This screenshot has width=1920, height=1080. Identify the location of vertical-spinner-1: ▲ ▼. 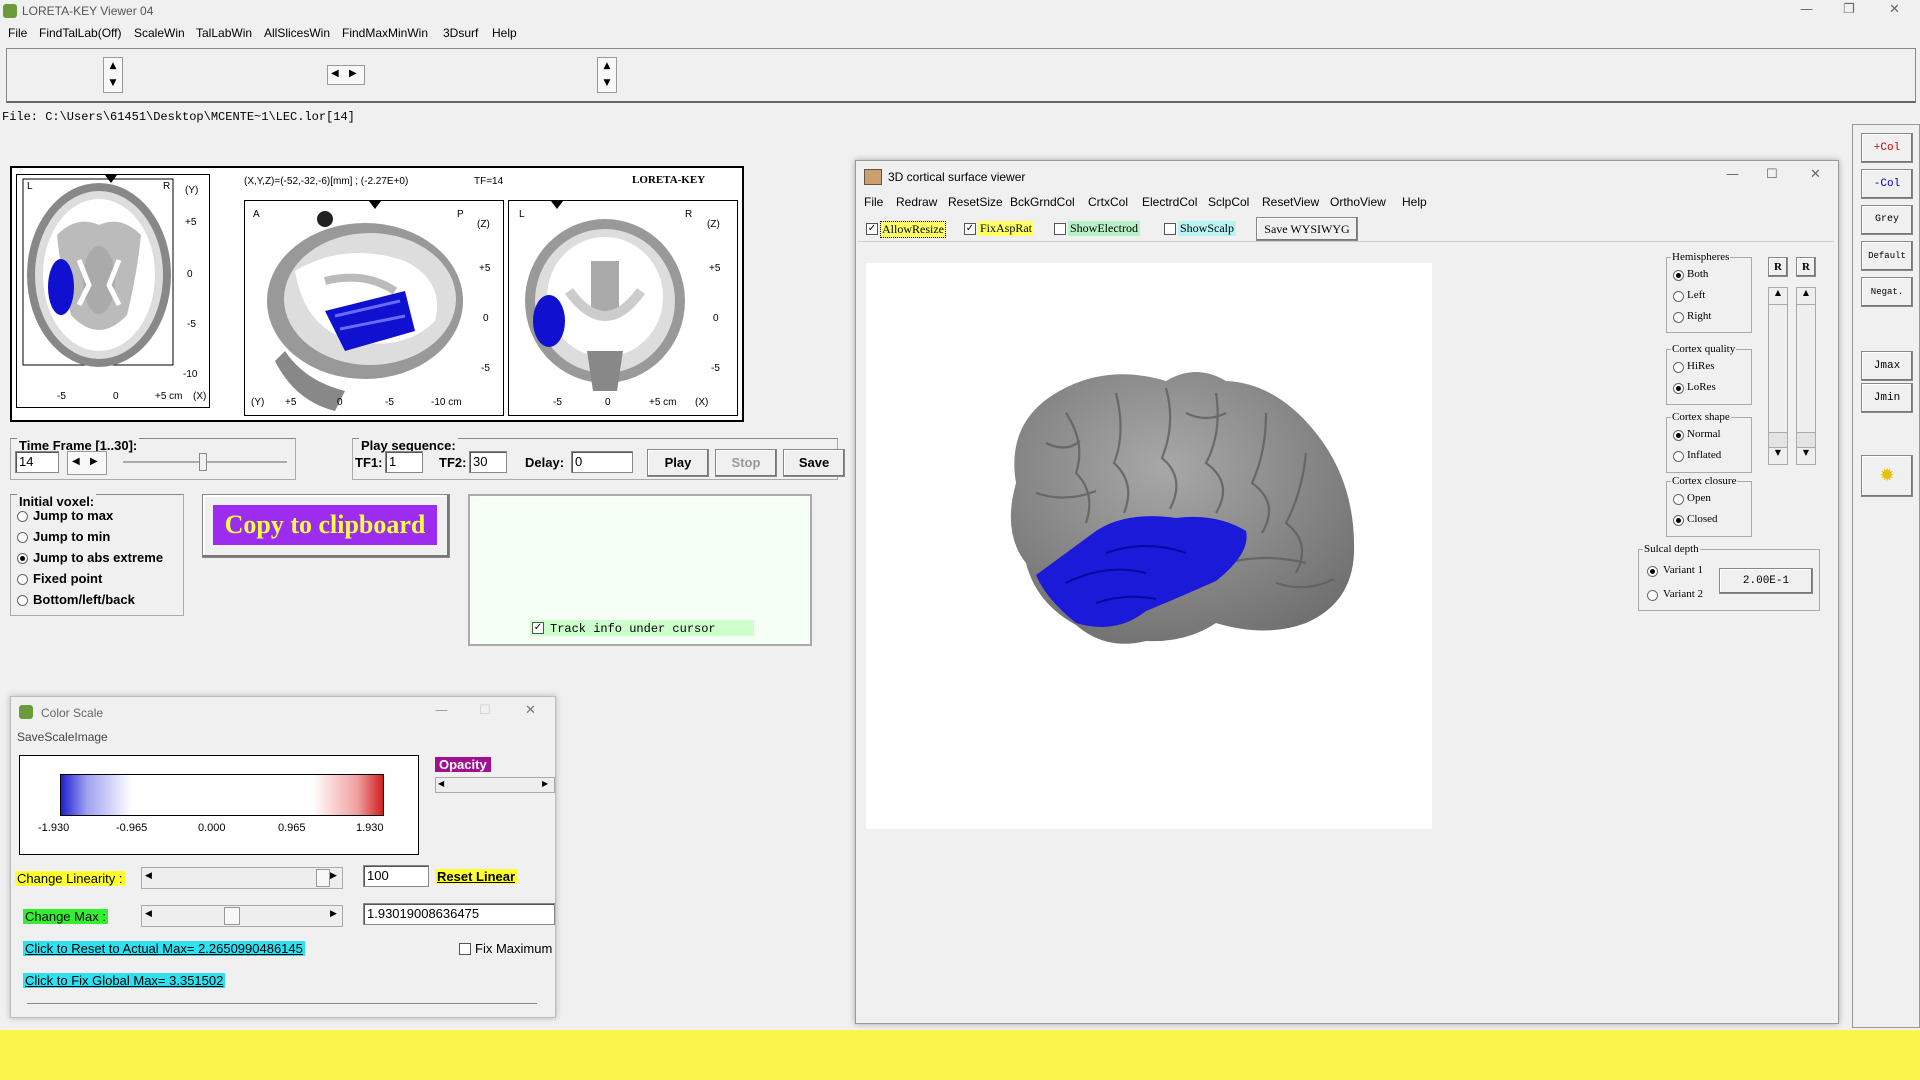
(113, 75).